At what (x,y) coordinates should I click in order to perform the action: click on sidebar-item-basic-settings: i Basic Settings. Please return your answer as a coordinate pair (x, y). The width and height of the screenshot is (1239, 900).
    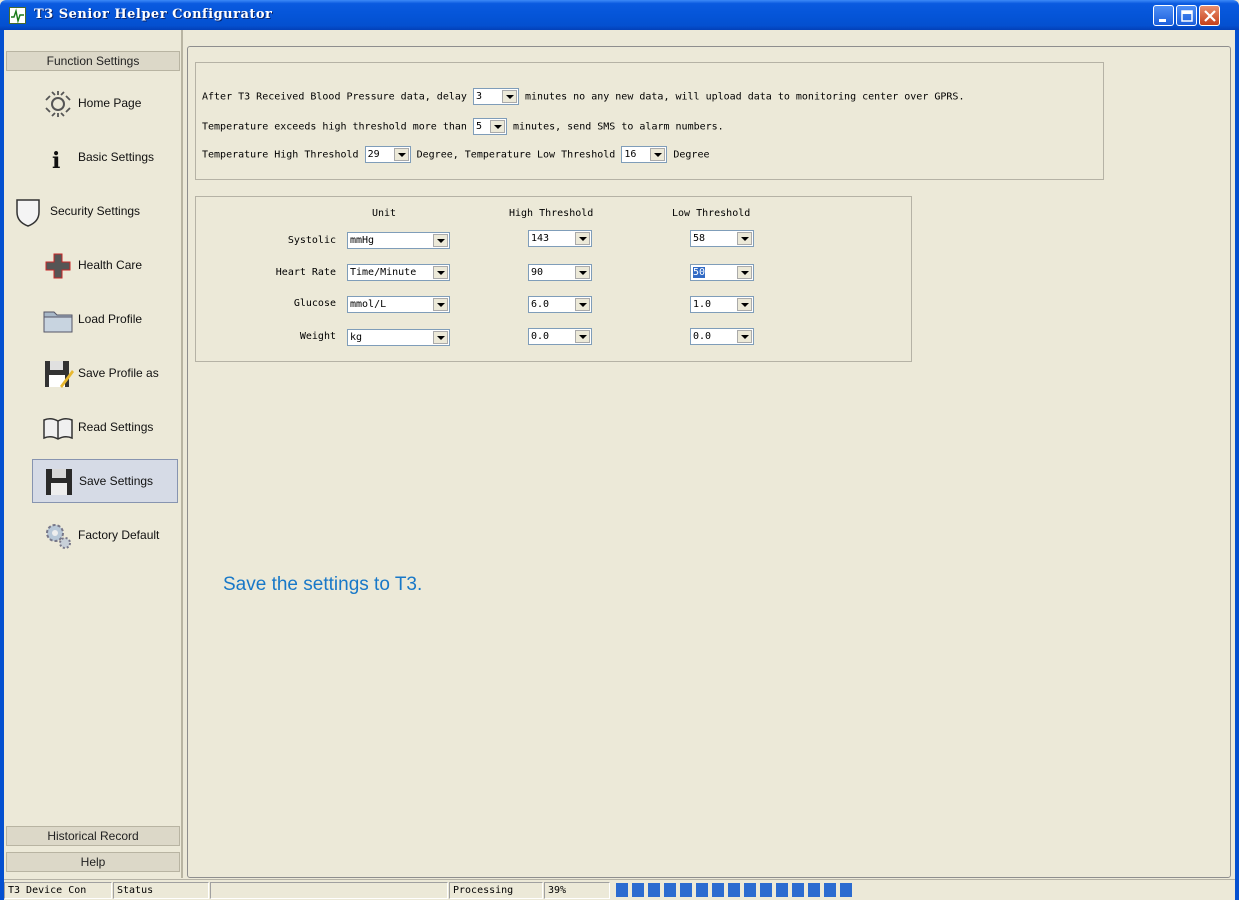
    Looking at the image, I should click on (105, 158).